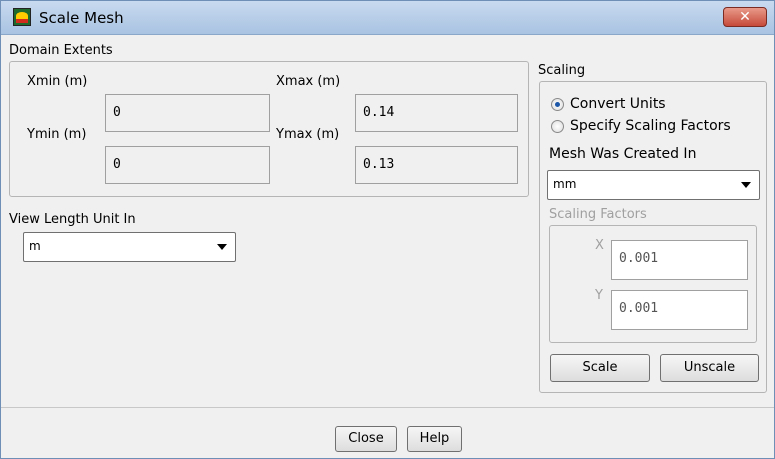  What do you see at coordinates (61, 50) in the screenshot?
I see `domain-extents-title: Domain Extents` at bounding box center [61, 50].